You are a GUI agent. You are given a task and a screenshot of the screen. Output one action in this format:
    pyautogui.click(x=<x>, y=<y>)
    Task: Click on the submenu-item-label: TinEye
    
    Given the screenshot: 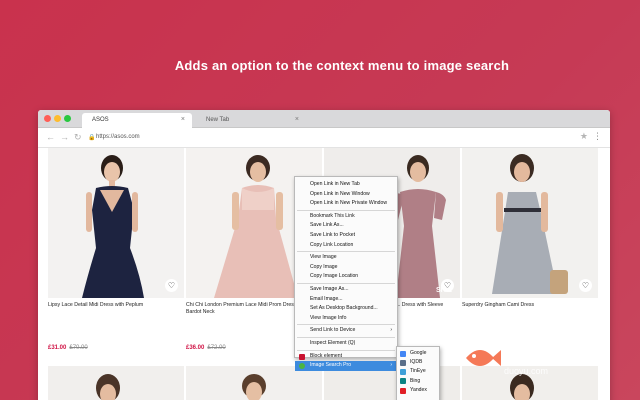 What is the action you would take?
    pyautogui.click(x=418, y=371)
    